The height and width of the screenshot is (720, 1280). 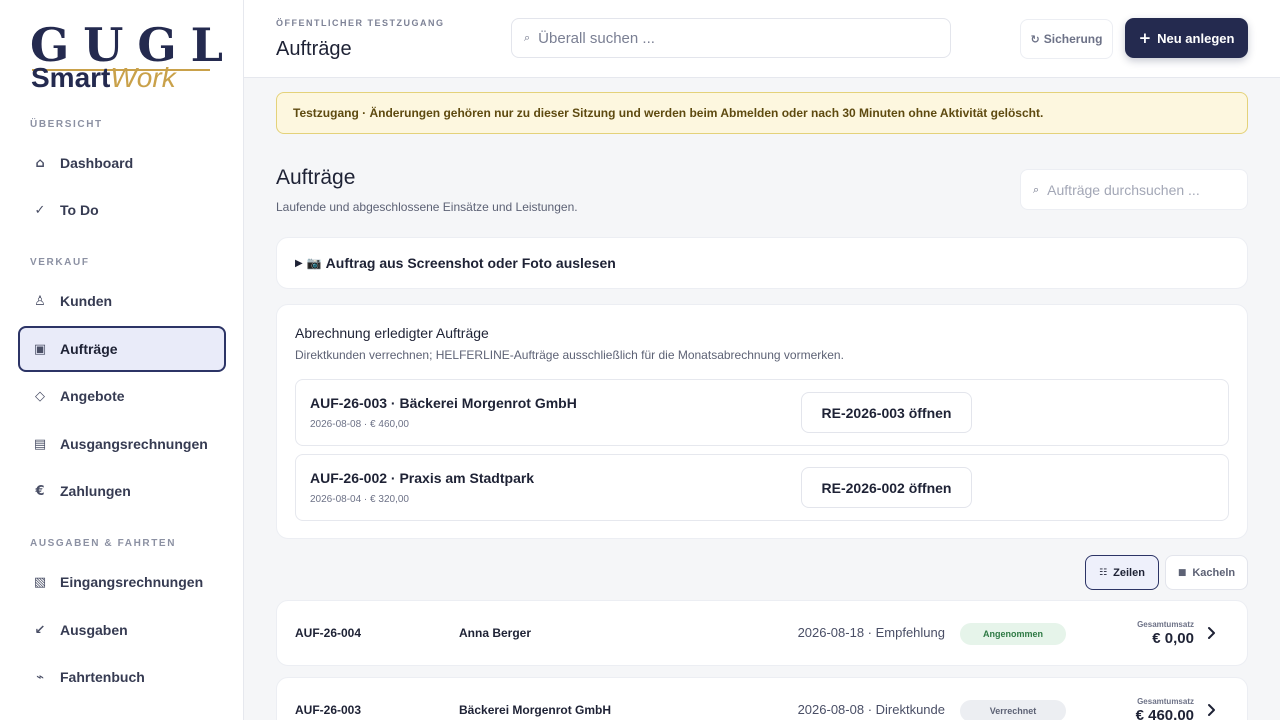 What do you see at coordinates (134, 444) in the screenshot?
I see `sidebar-item-label: Ausgangsrechnungen` at bounding box center [134, 444].